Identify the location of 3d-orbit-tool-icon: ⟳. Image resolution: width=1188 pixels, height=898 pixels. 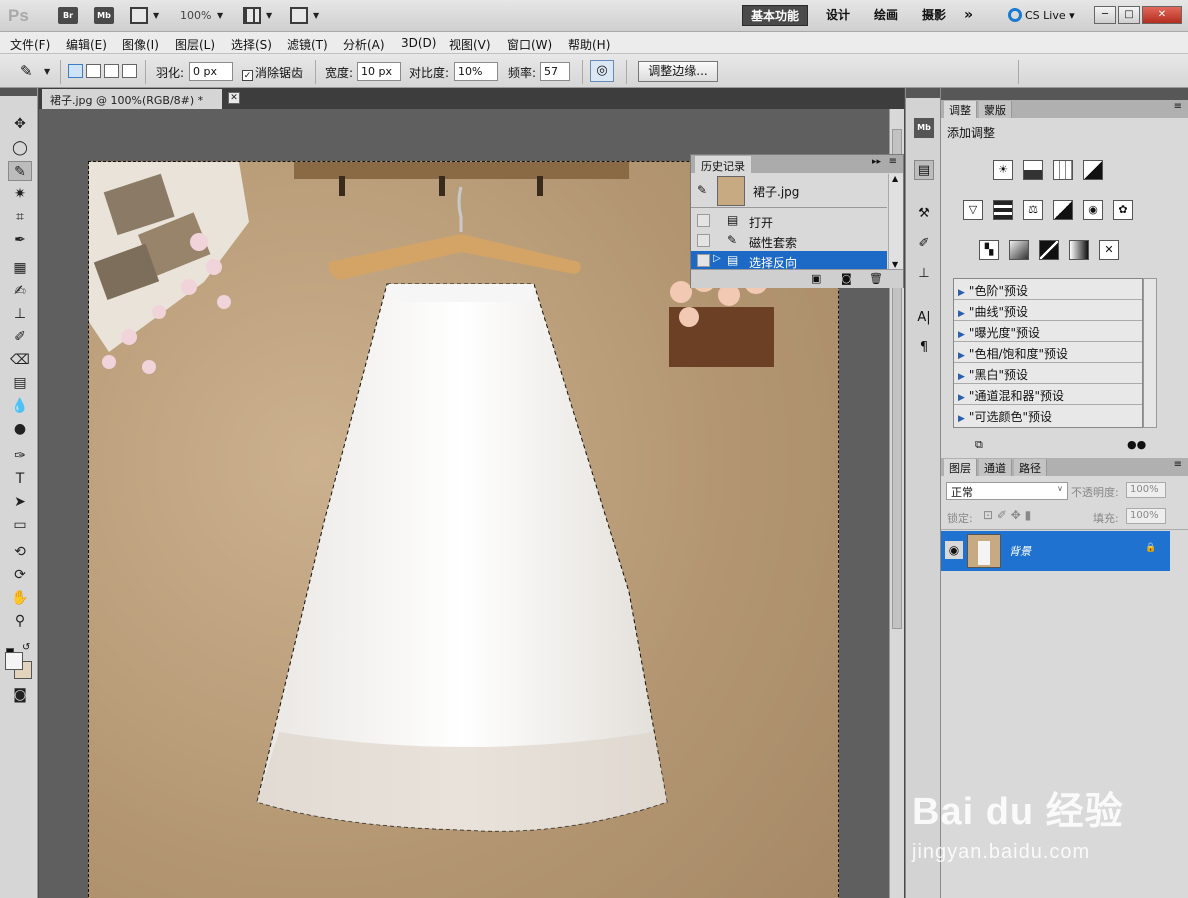
(20, 575).